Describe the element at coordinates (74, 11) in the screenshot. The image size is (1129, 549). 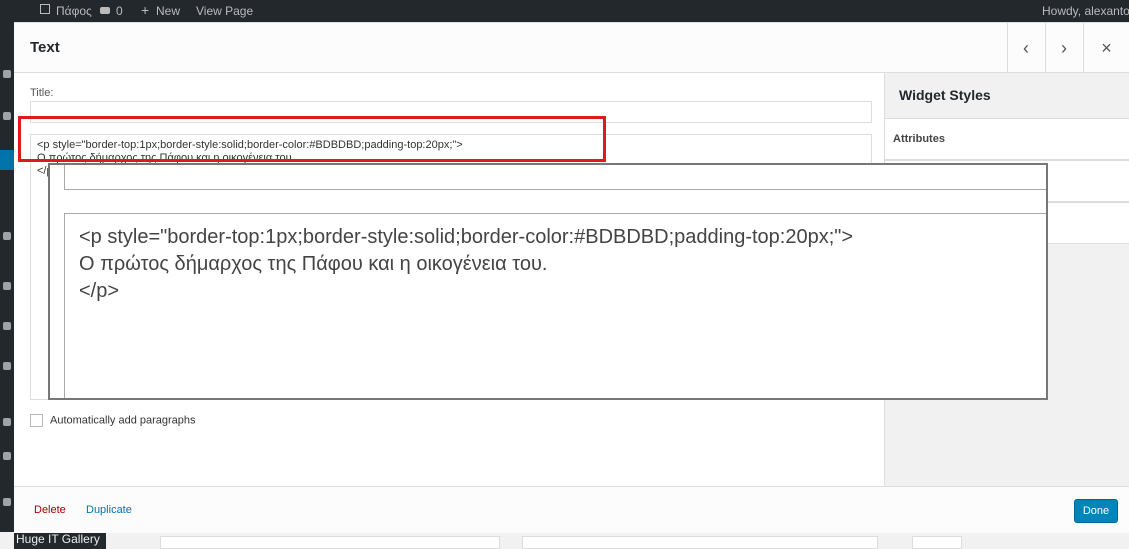
I see `site-name-link: Πάφος` at that location.